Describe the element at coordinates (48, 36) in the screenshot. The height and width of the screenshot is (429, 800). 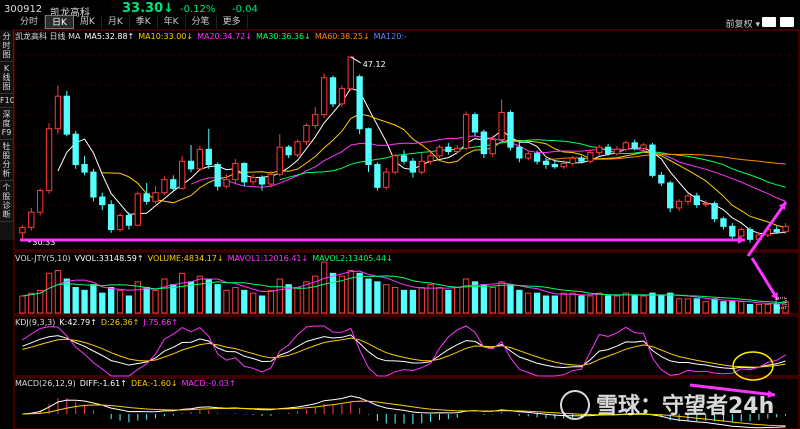
I see `ma_legend-item: 凯龙高科 日线 MA` at that location.